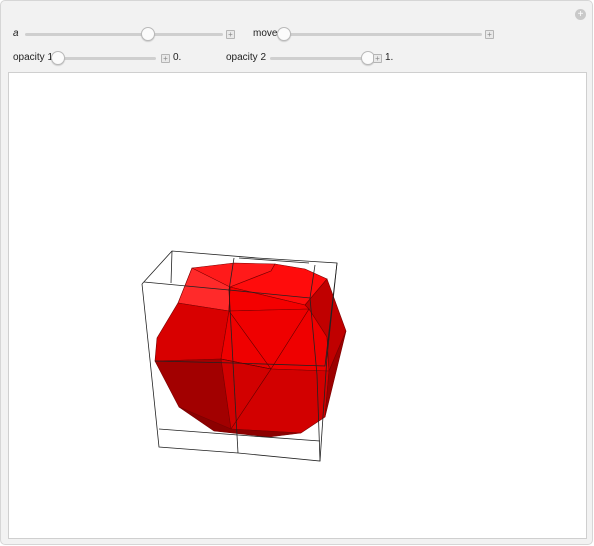  I want to click on polyhedron-graphic, so click(244, 356).